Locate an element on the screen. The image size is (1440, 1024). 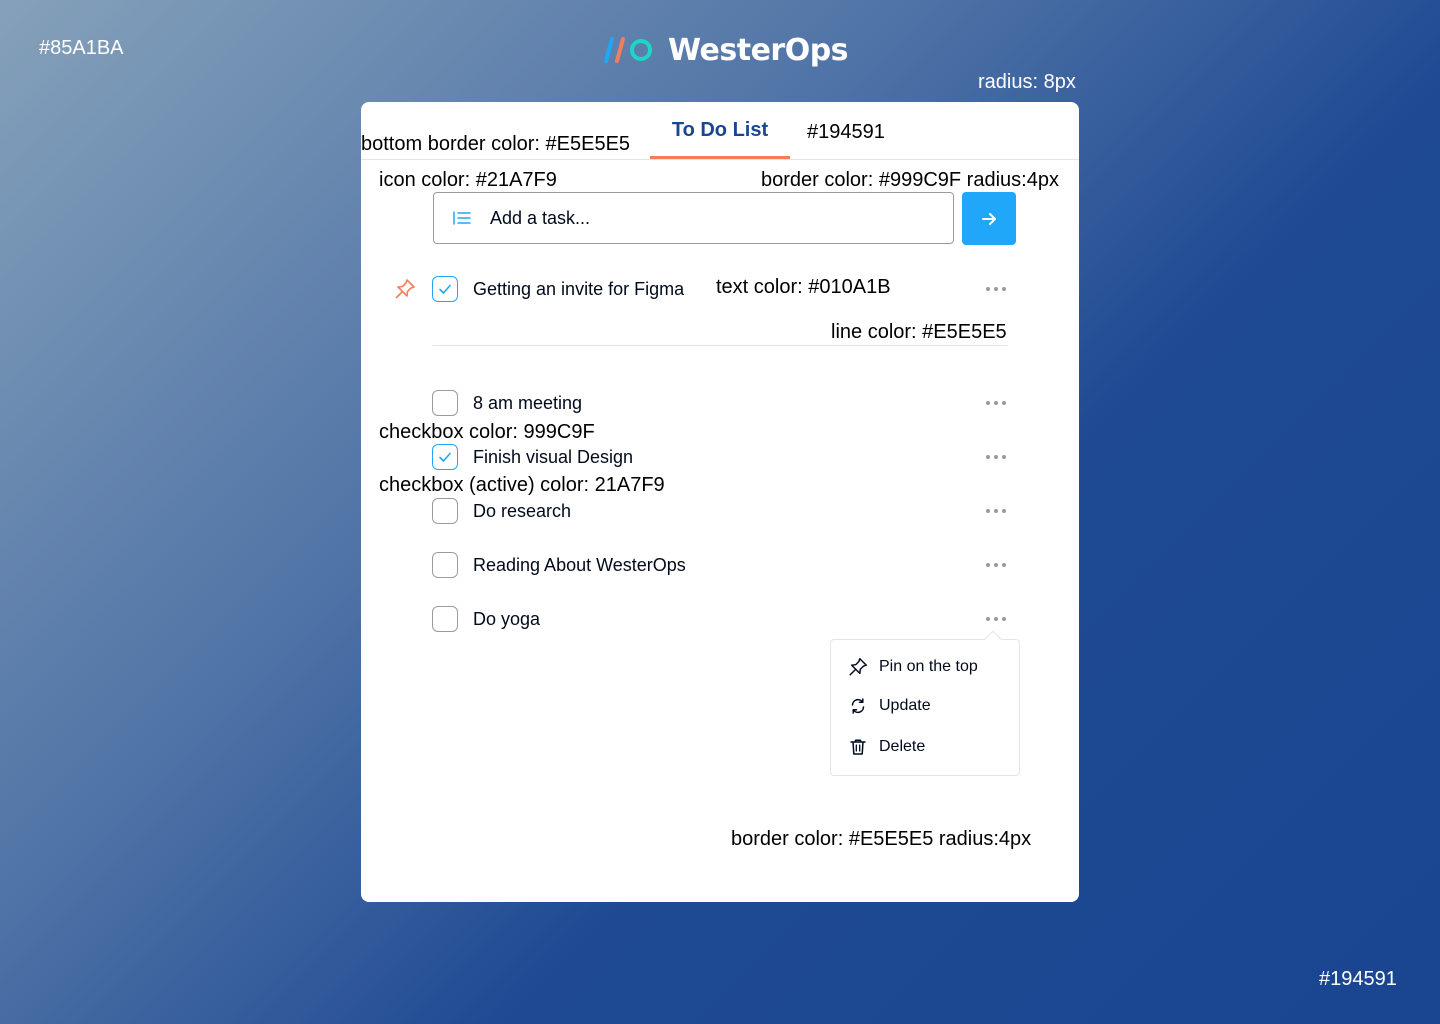
task-text: Finish visual Design is located at coordinates (553, 457).